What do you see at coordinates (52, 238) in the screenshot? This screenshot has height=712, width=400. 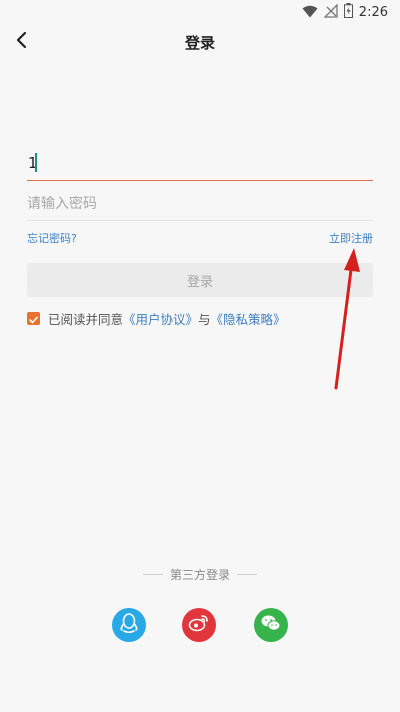 I see `forgot-password-link: 忘记密码?` at bounding box center [52, 238].